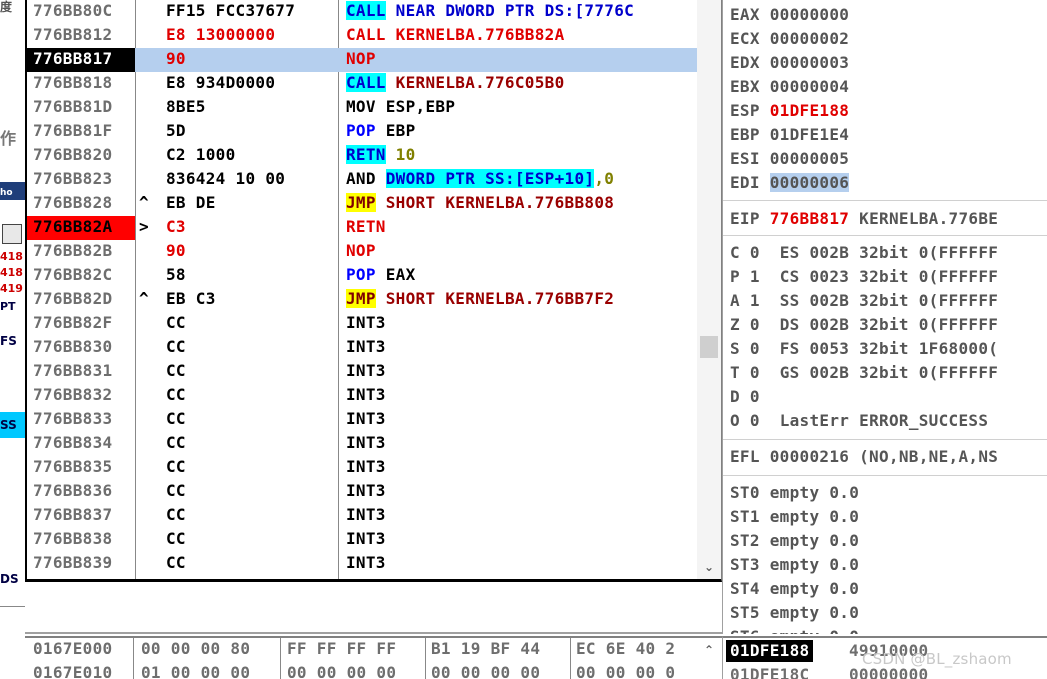 Image resolution: width=1047 pixels, height=679 pixels. What do you see at coordinates (362, 132) in the screenshot?
I see `disasm-row: 776BB81F 5D POP EBP` at bounding box center [362, 132].